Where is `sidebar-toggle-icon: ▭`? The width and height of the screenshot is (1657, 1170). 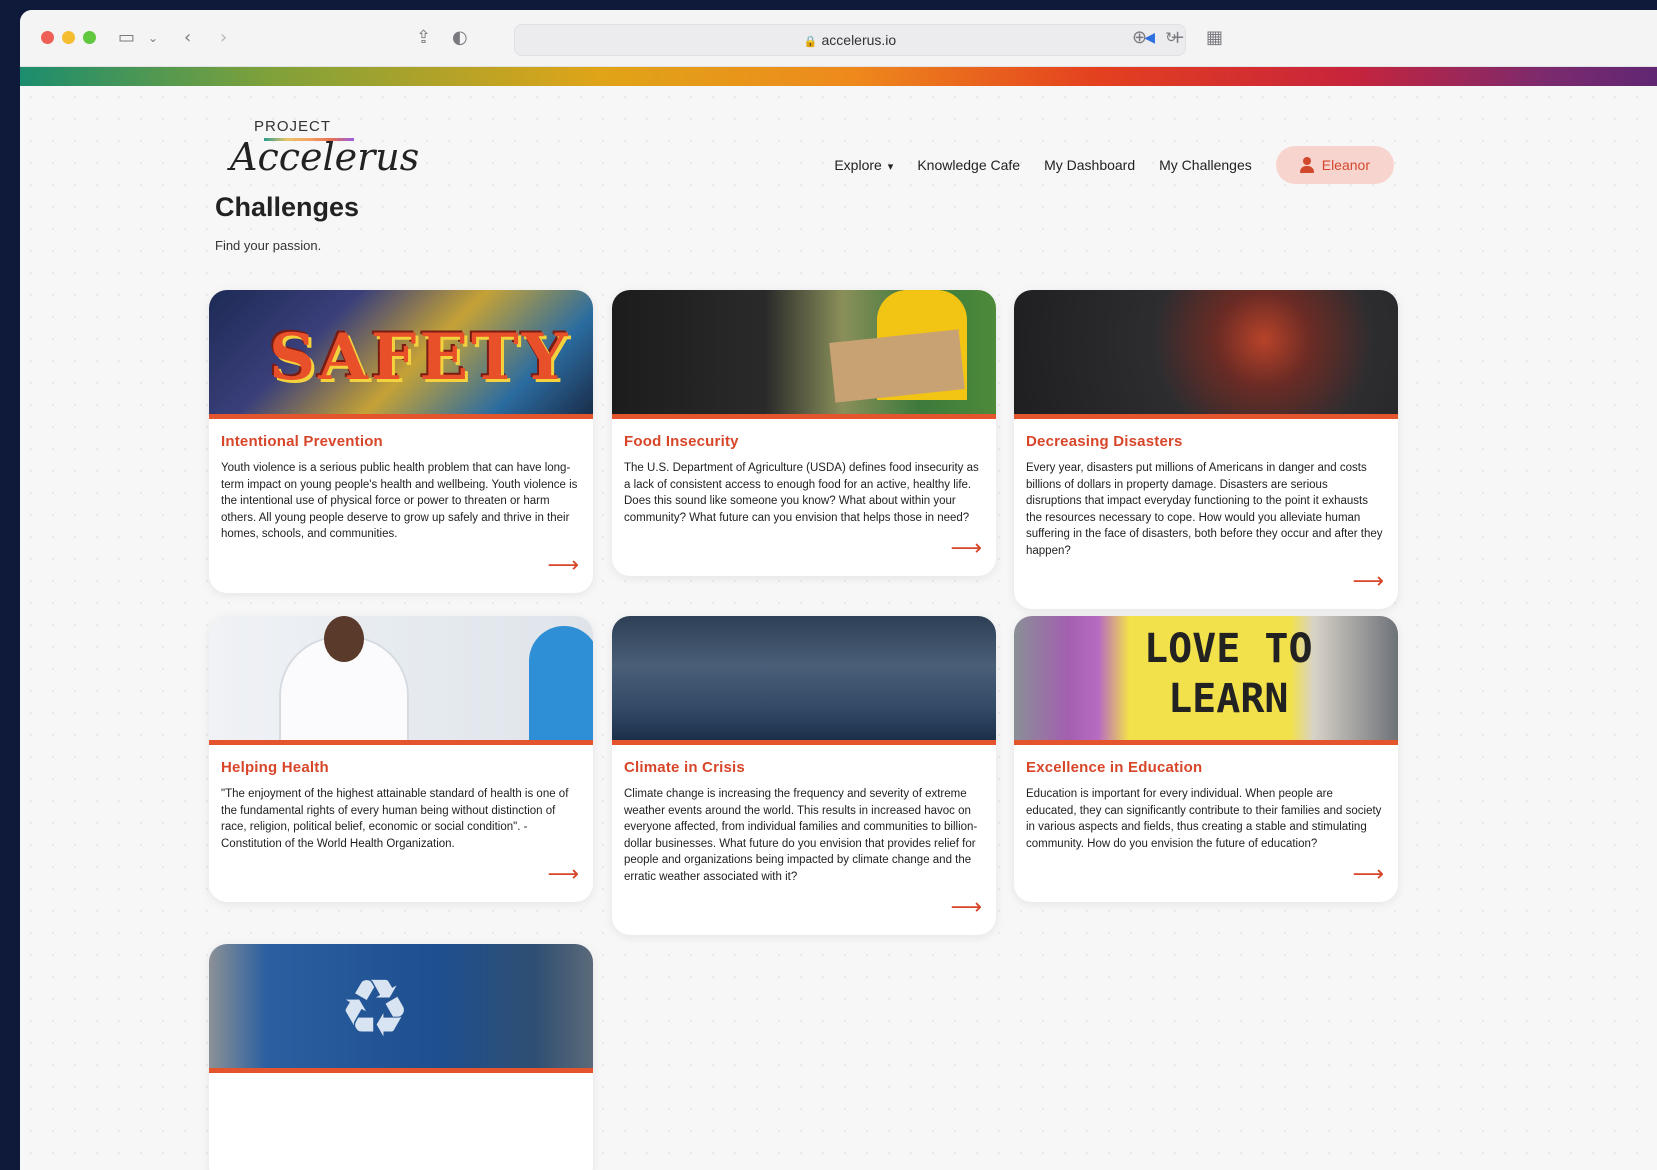
sidebar-toggle-icon: ▭ is located at coordinates (126, 38).